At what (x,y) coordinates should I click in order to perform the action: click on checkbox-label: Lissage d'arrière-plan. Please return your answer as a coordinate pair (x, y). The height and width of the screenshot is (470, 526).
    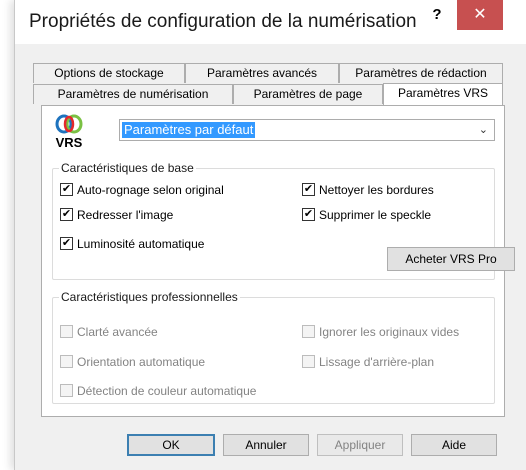
    Looking at the image, I should click on (377, 362).